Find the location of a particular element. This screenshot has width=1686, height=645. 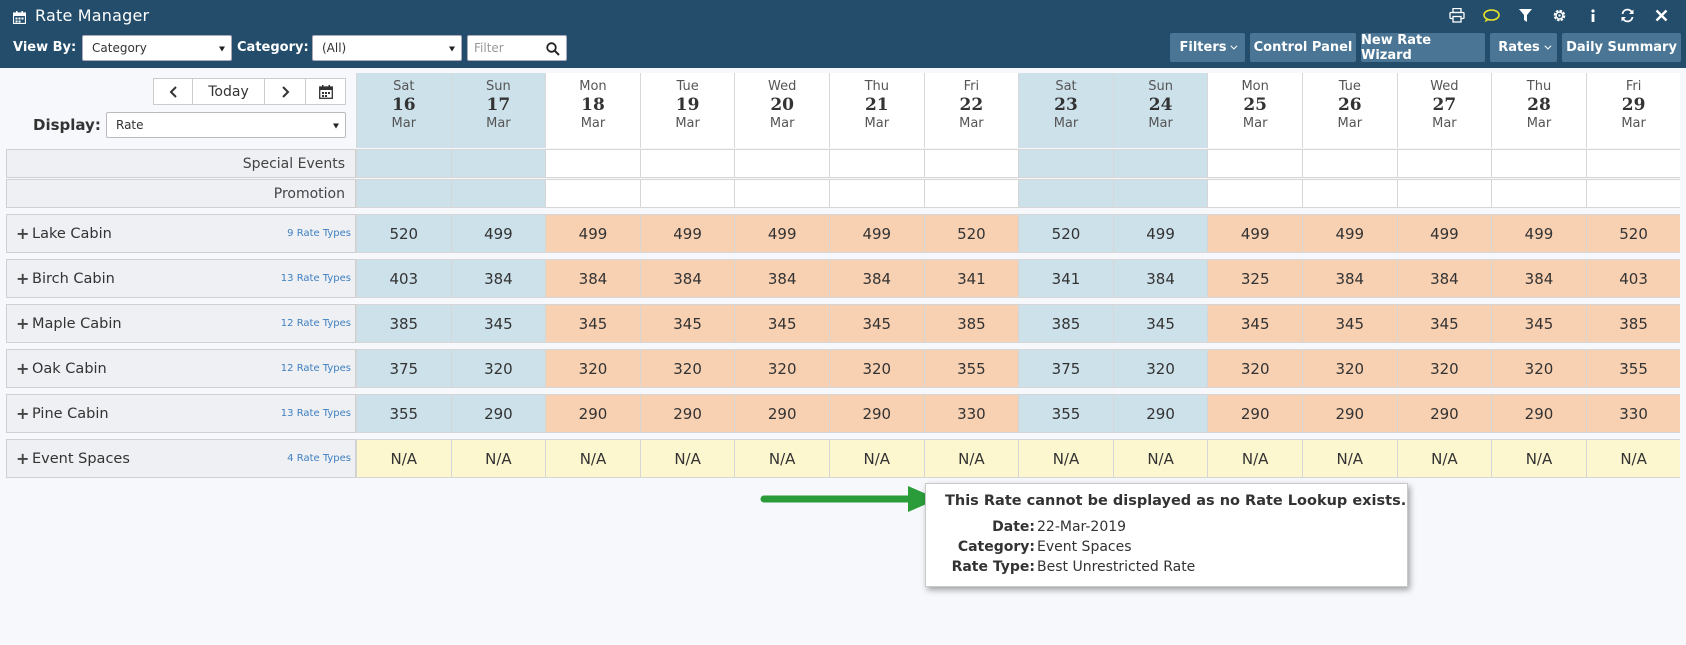

search-icon is located at coordinates (553, 50).